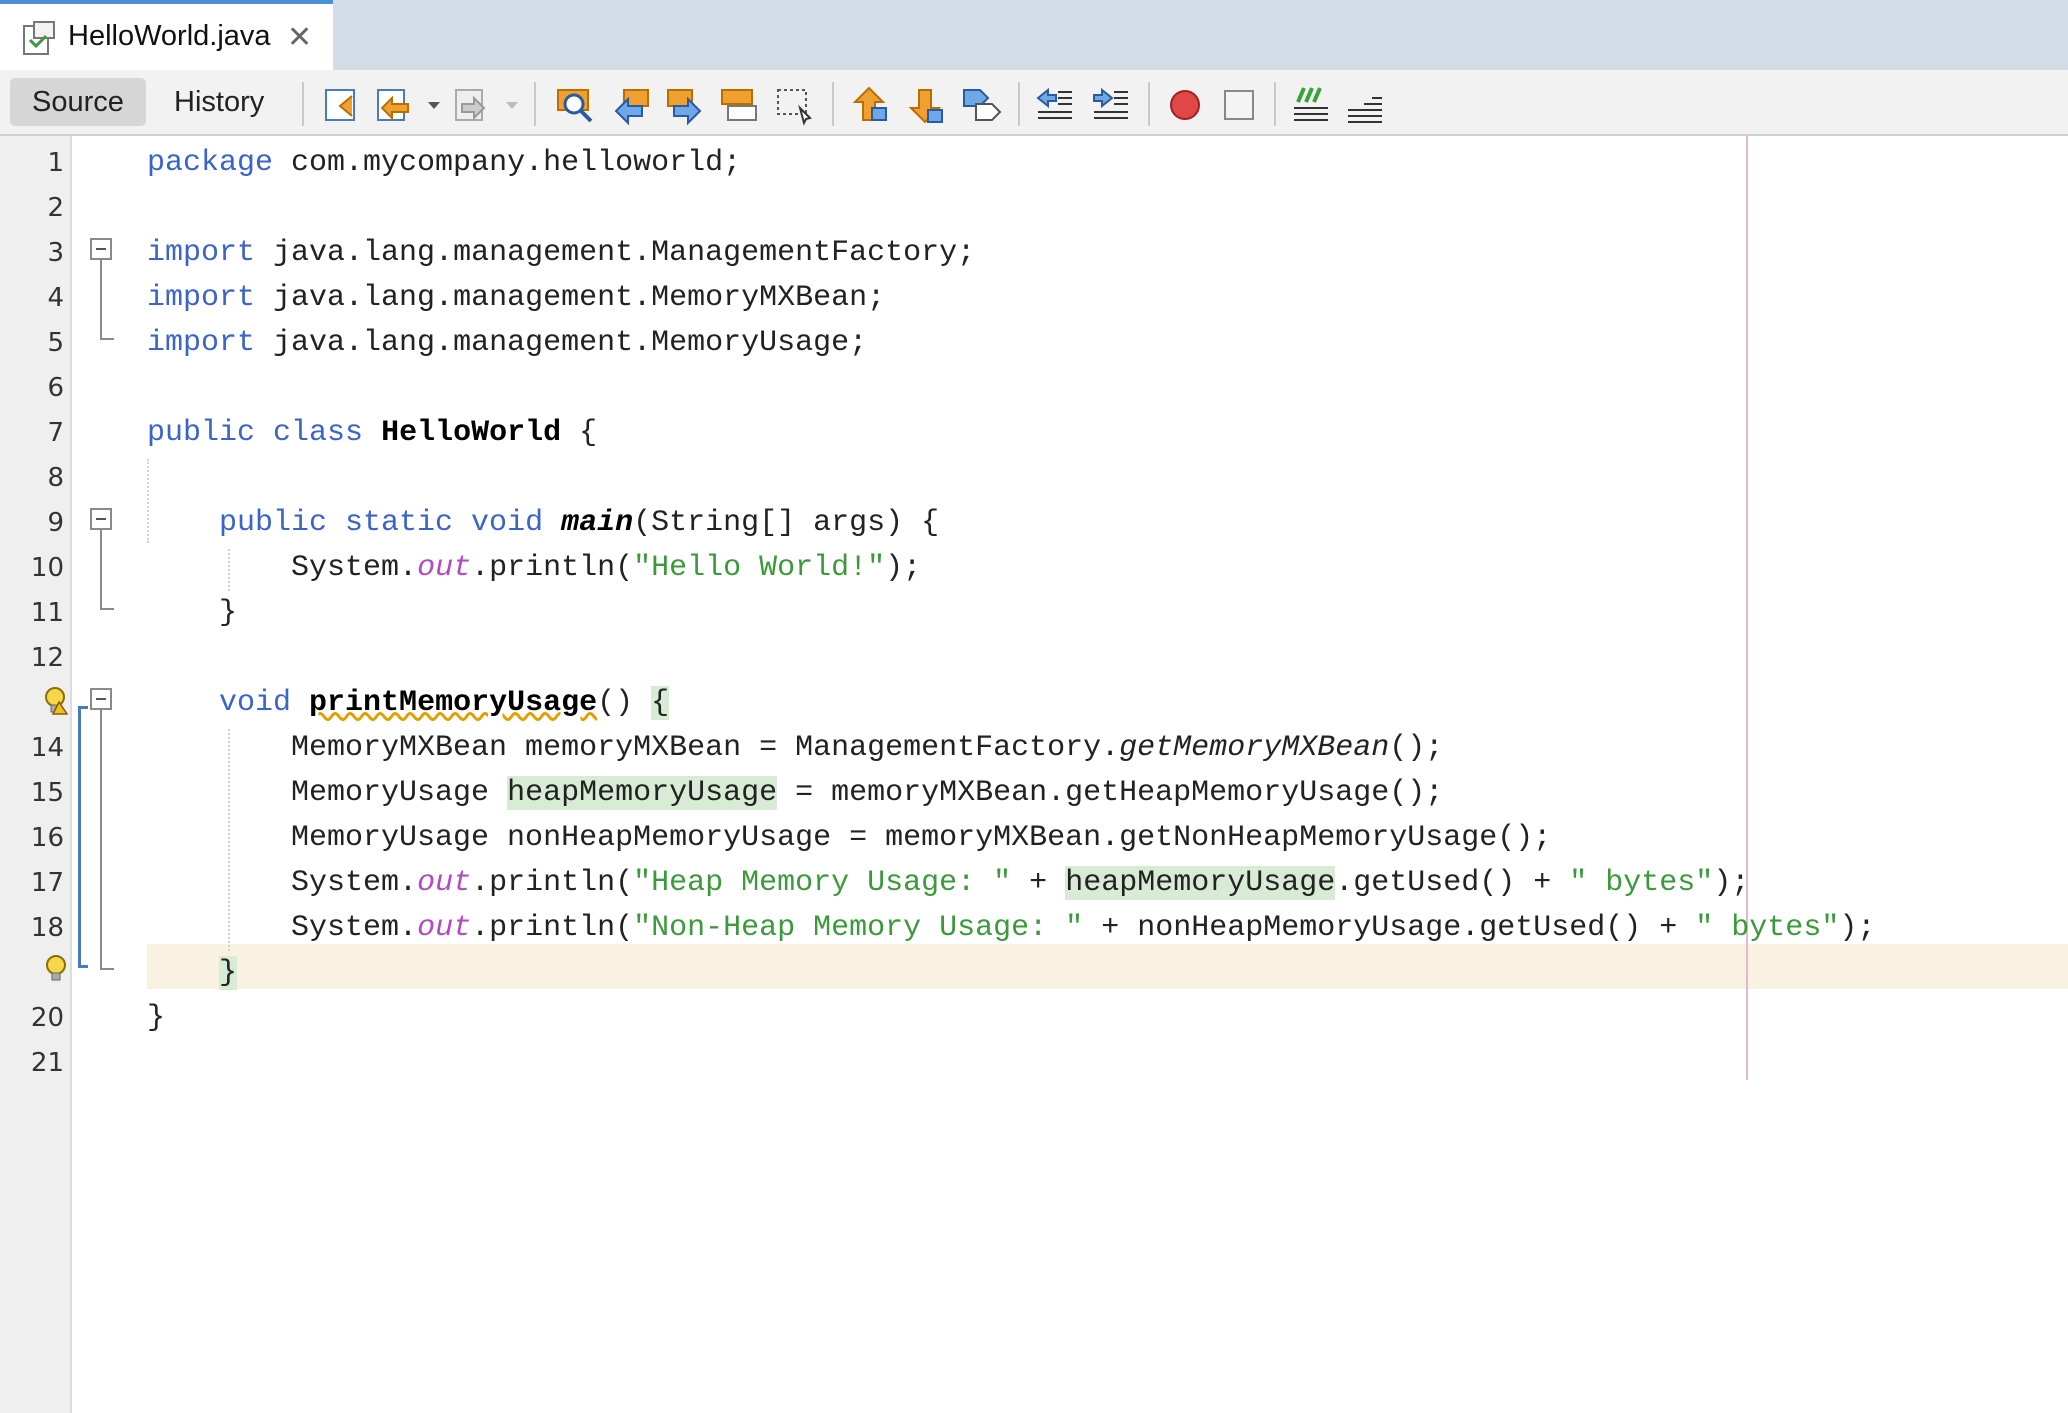  I want to click on forward-icon, so click(473, 105).